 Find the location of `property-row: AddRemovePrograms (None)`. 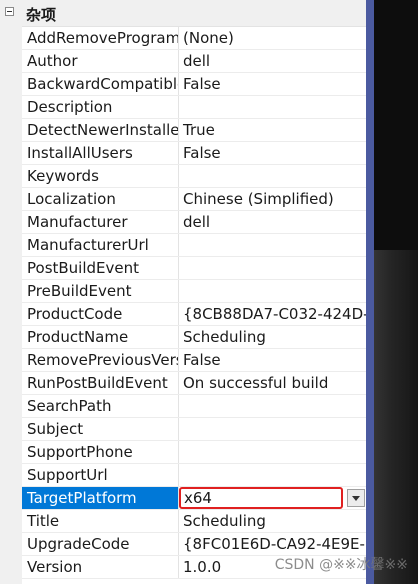

property-row: AddRemovePrograms (None) is located at coordinates (194, 38).